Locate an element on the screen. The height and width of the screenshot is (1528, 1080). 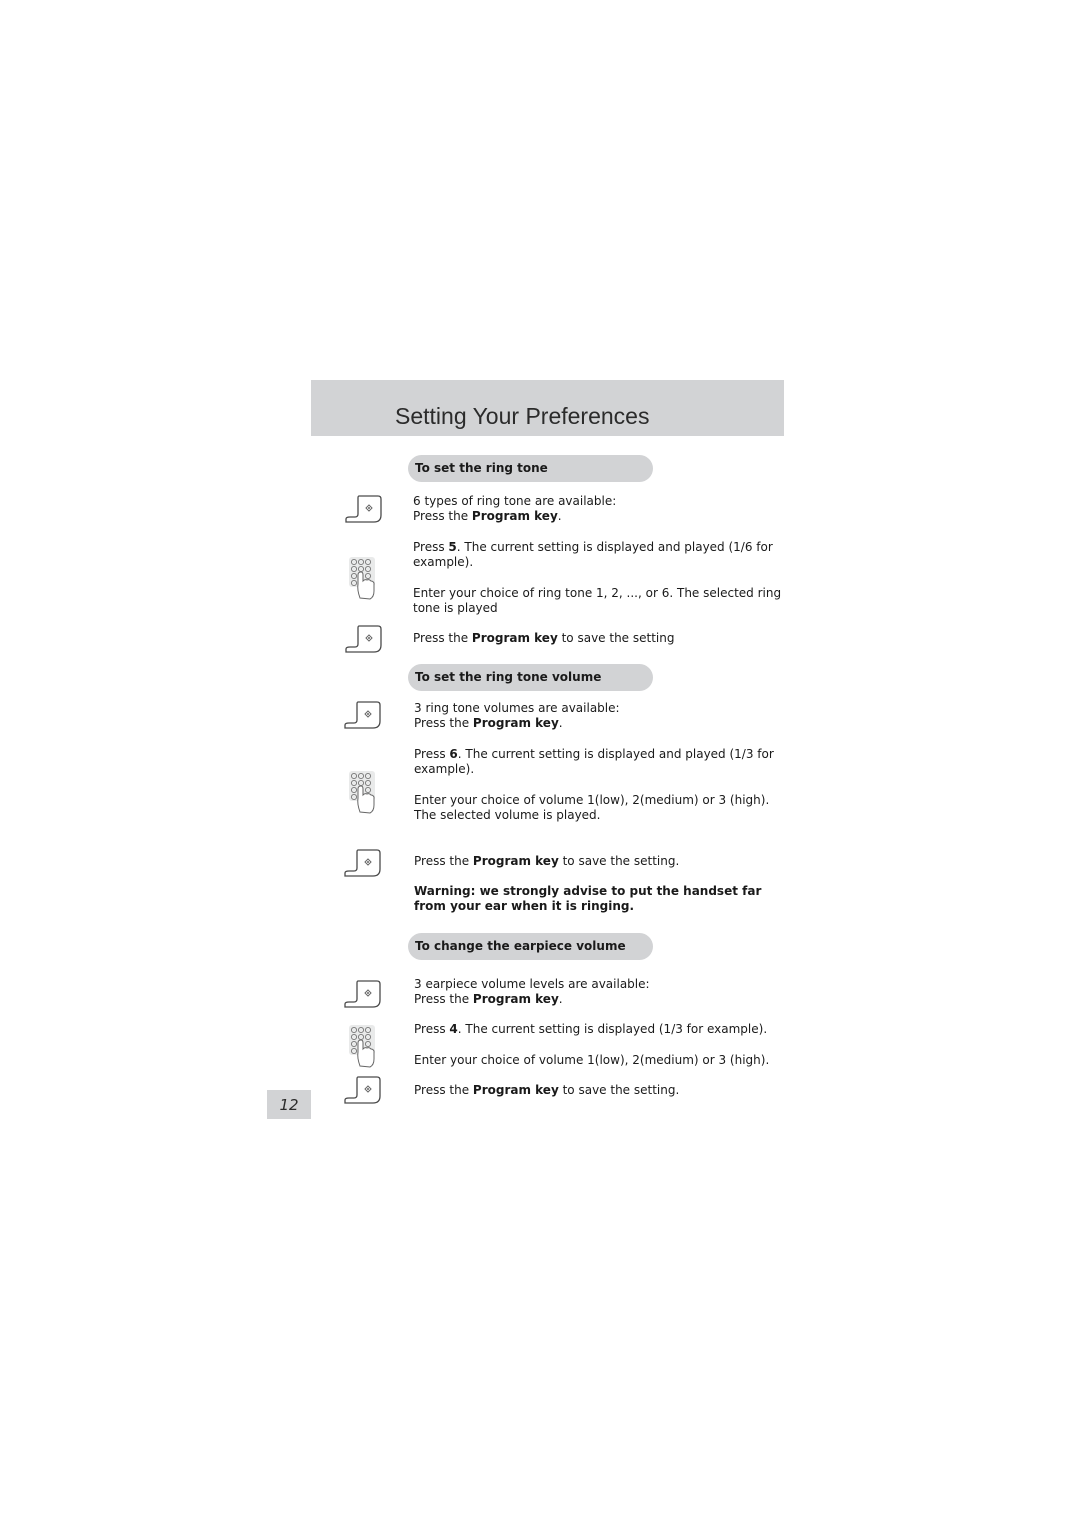
section-heading-ring-tone-volume: To set the ring tone volume is located at coordinates (530, 677).